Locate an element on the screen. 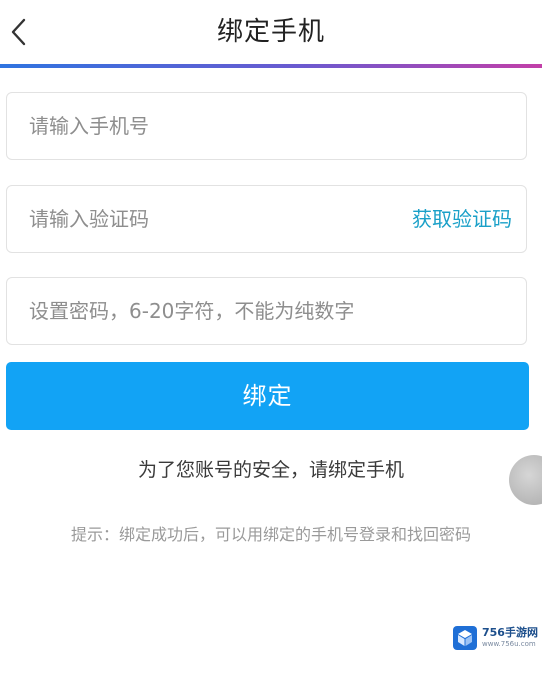 The width and height of the screenshot is (542, 675). watermark-logo: 756手游网 www.756u.com is located at coordinates (495, 638).